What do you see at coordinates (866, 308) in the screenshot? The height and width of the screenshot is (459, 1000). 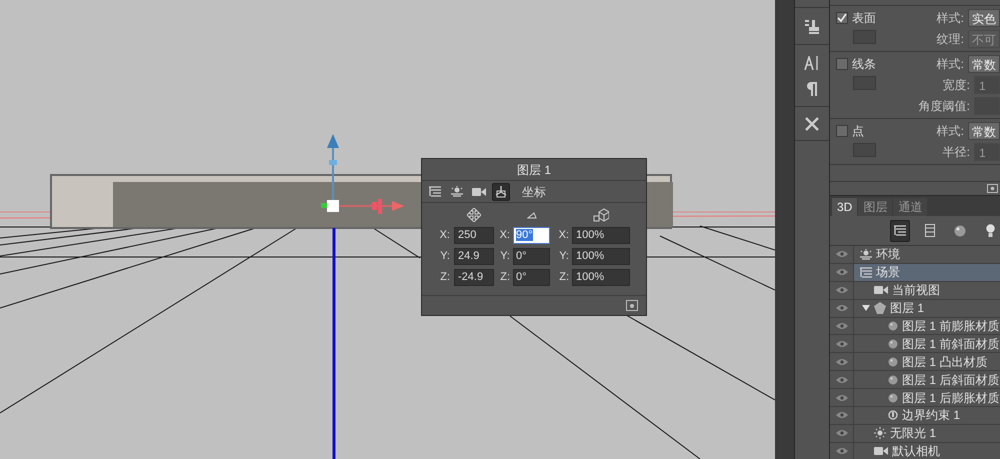 I see `disclosure-triangle-icon` at bounding box center [866, 308].